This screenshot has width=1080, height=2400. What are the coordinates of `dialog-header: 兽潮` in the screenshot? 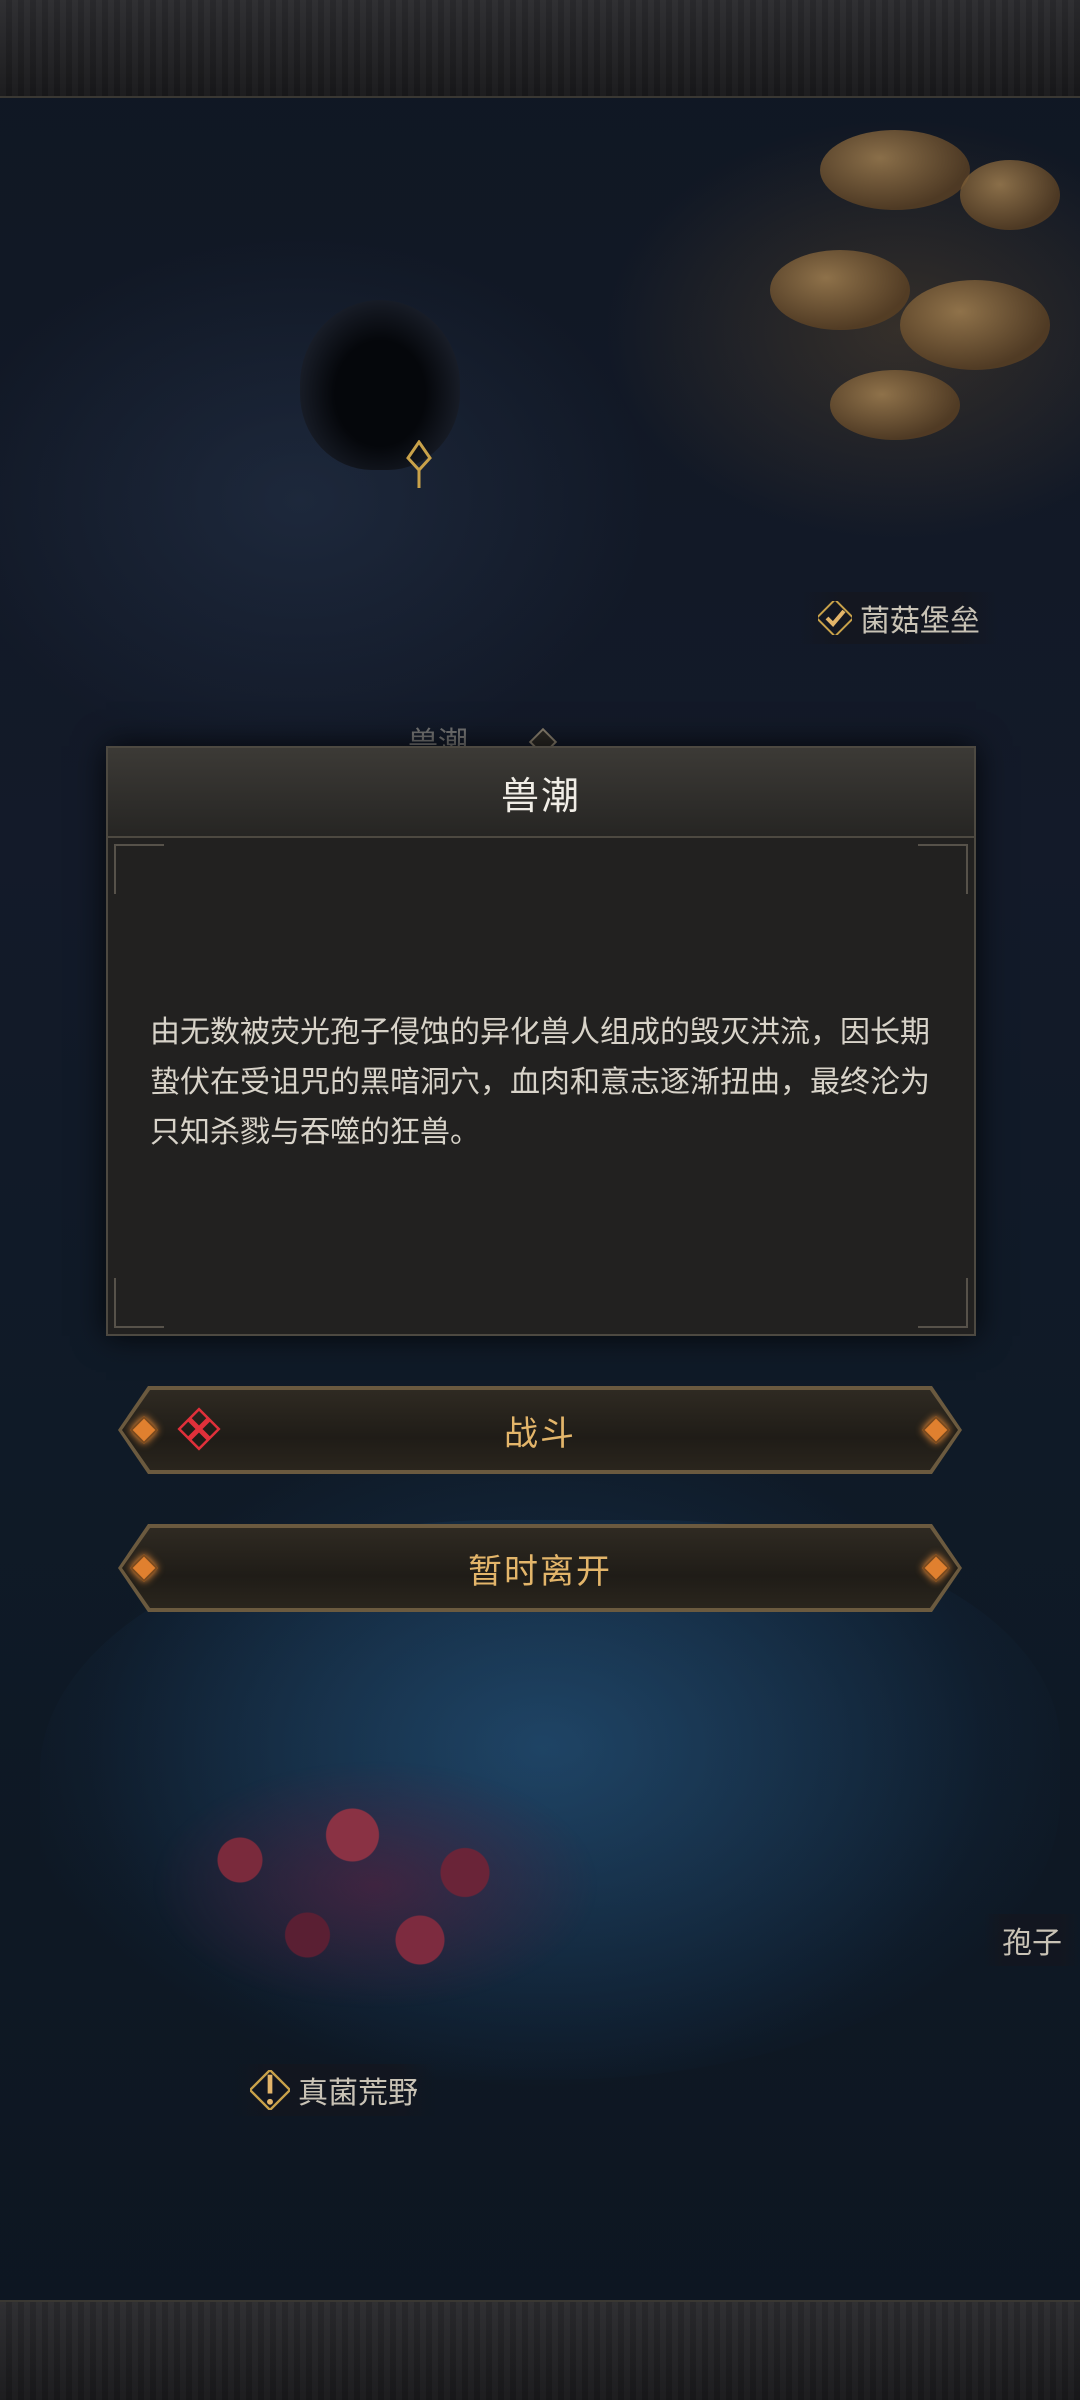 It's located at (541, 793).